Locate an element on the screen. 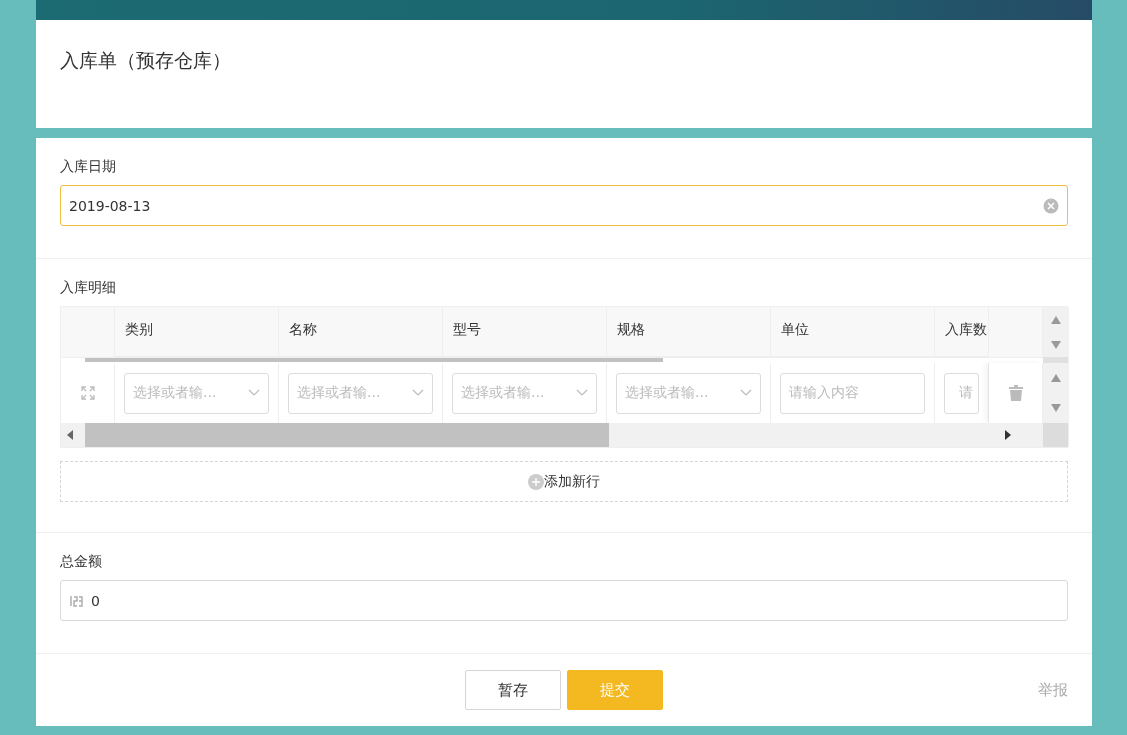 The height and width of the screenshot is (735, 1127). scroll-left-icon is located at coordinates (70, 435).